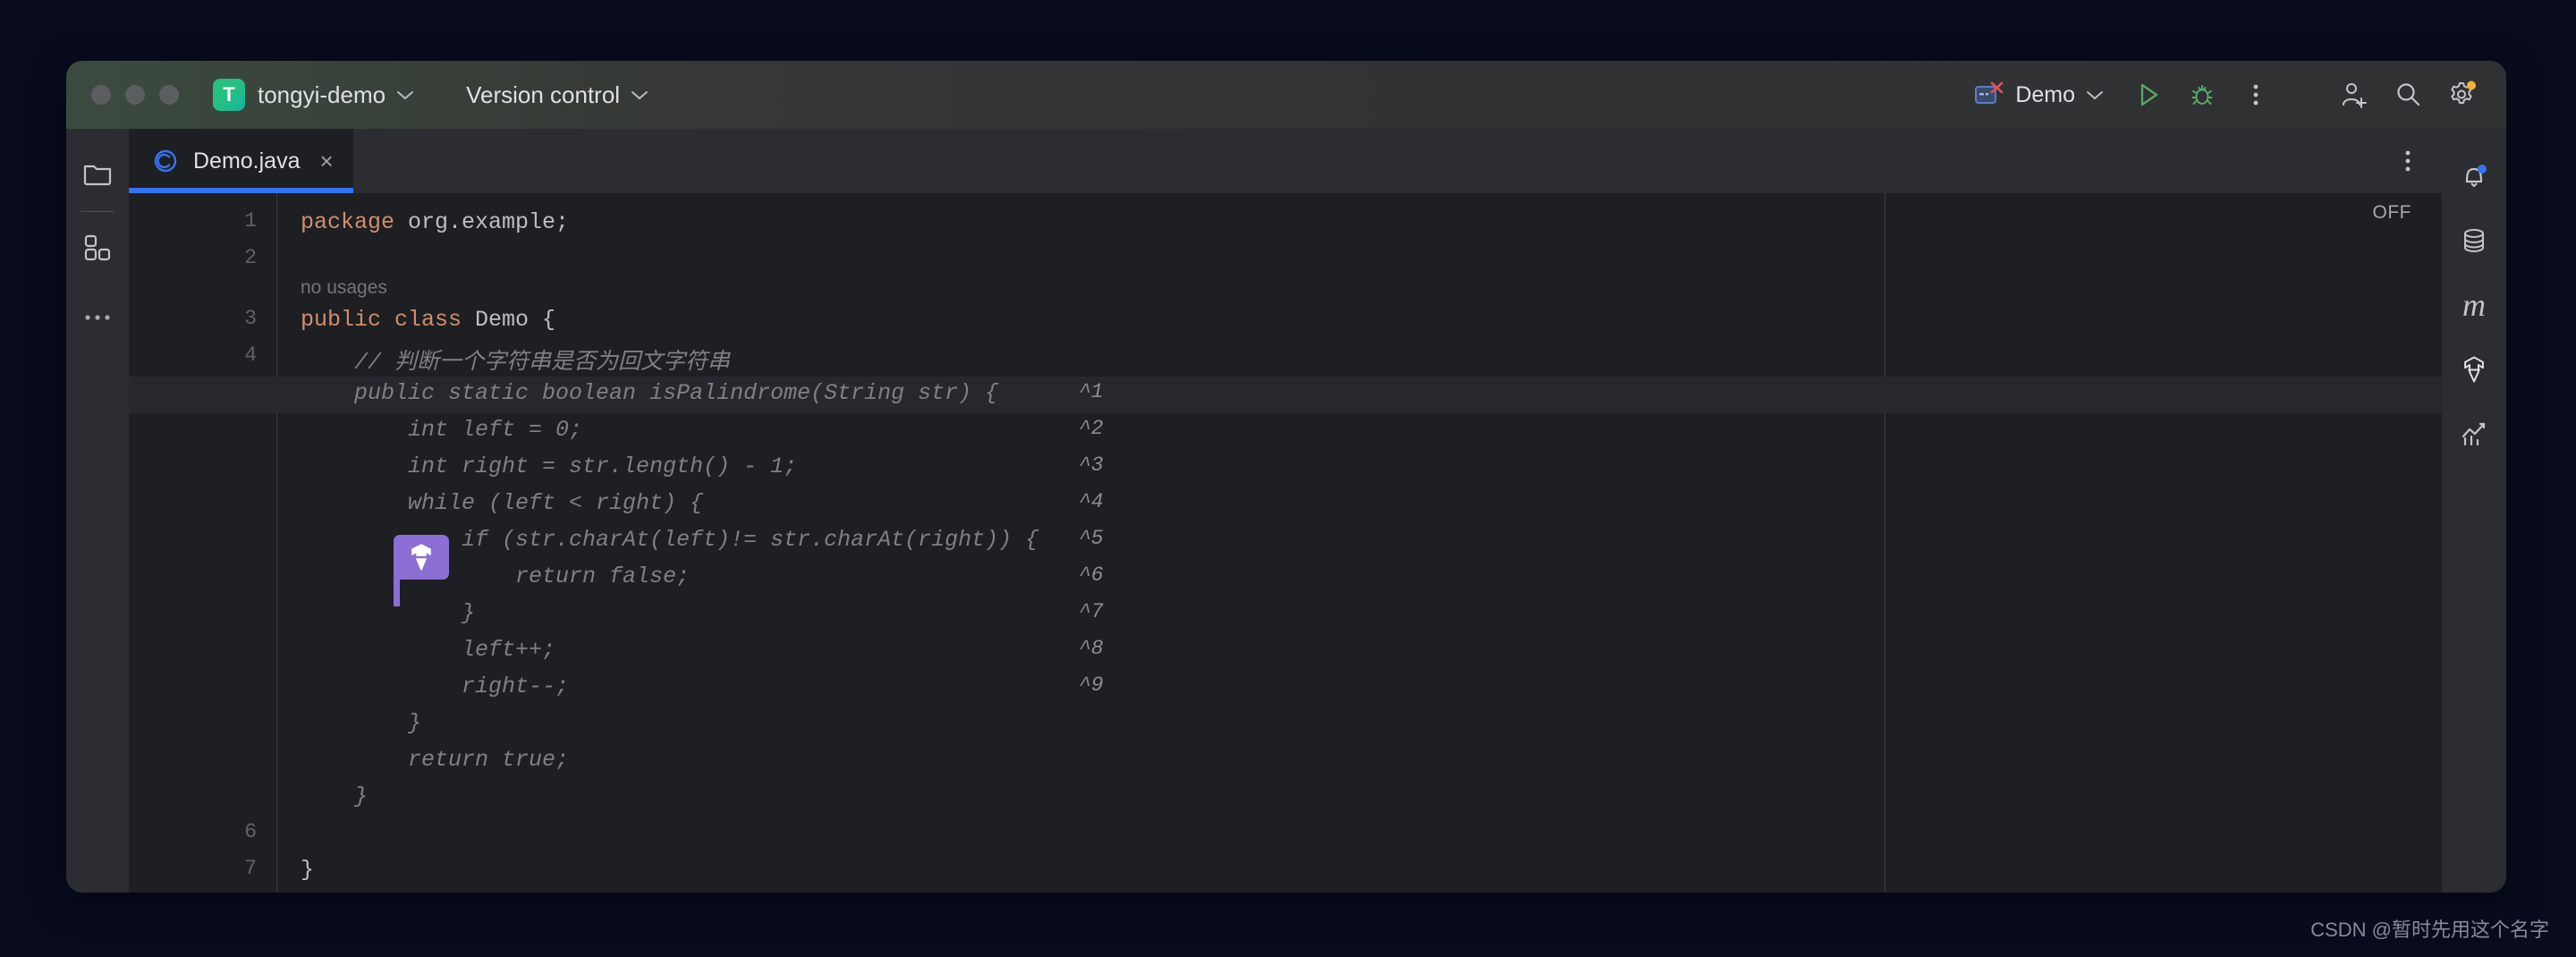 The width and height of the screenshot is (2576, 957). I want to click on project-name-label: tongyi-demo, so click(322, 94).